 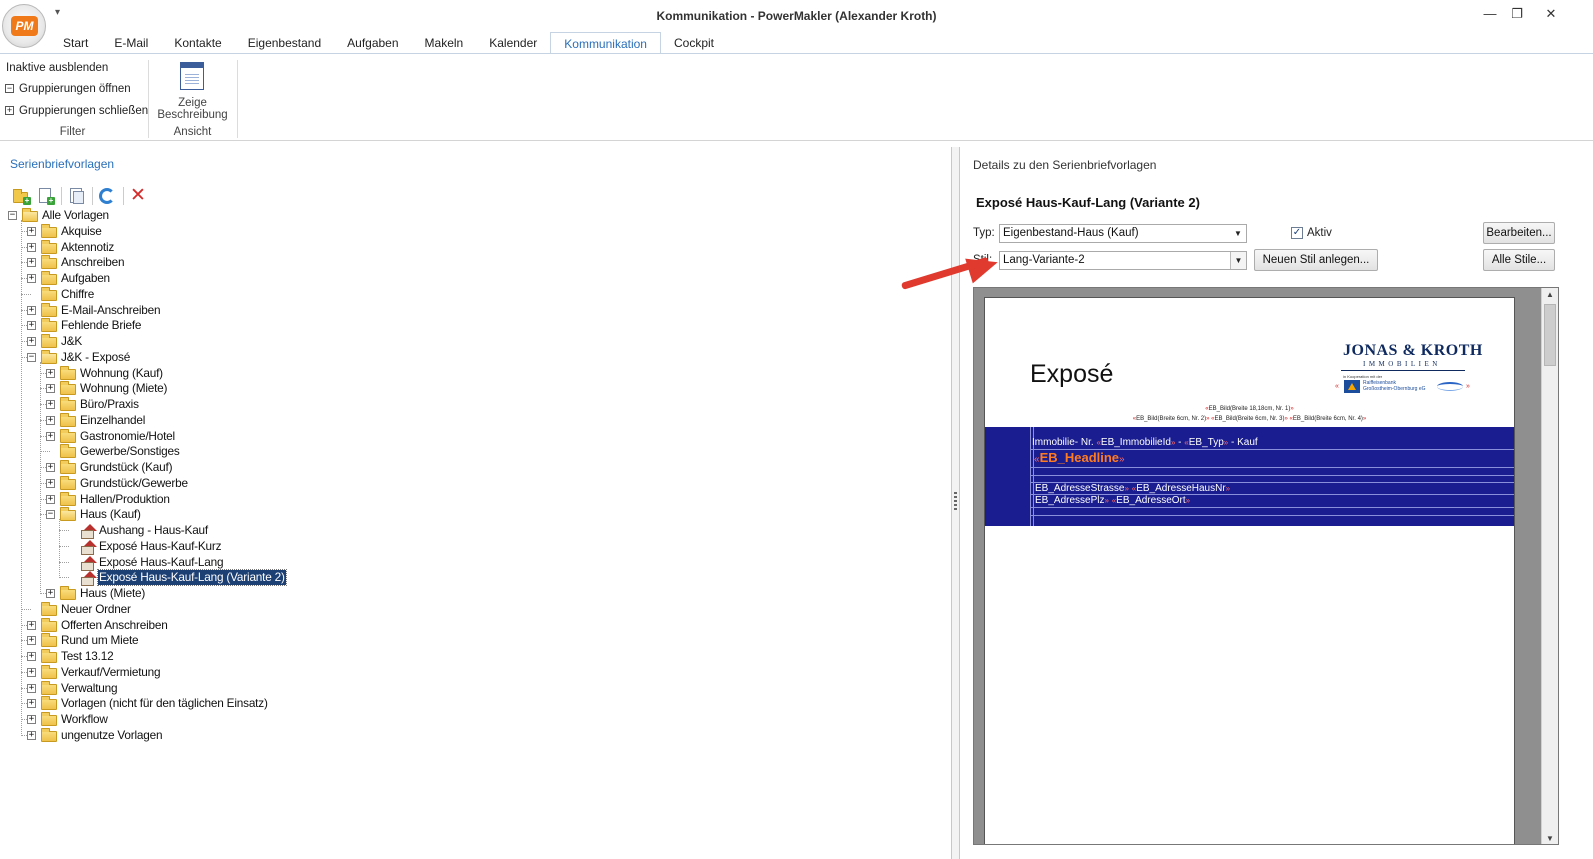 I want to click on tree-item-folder: + Anschreiben, so click(x=470, y=263).